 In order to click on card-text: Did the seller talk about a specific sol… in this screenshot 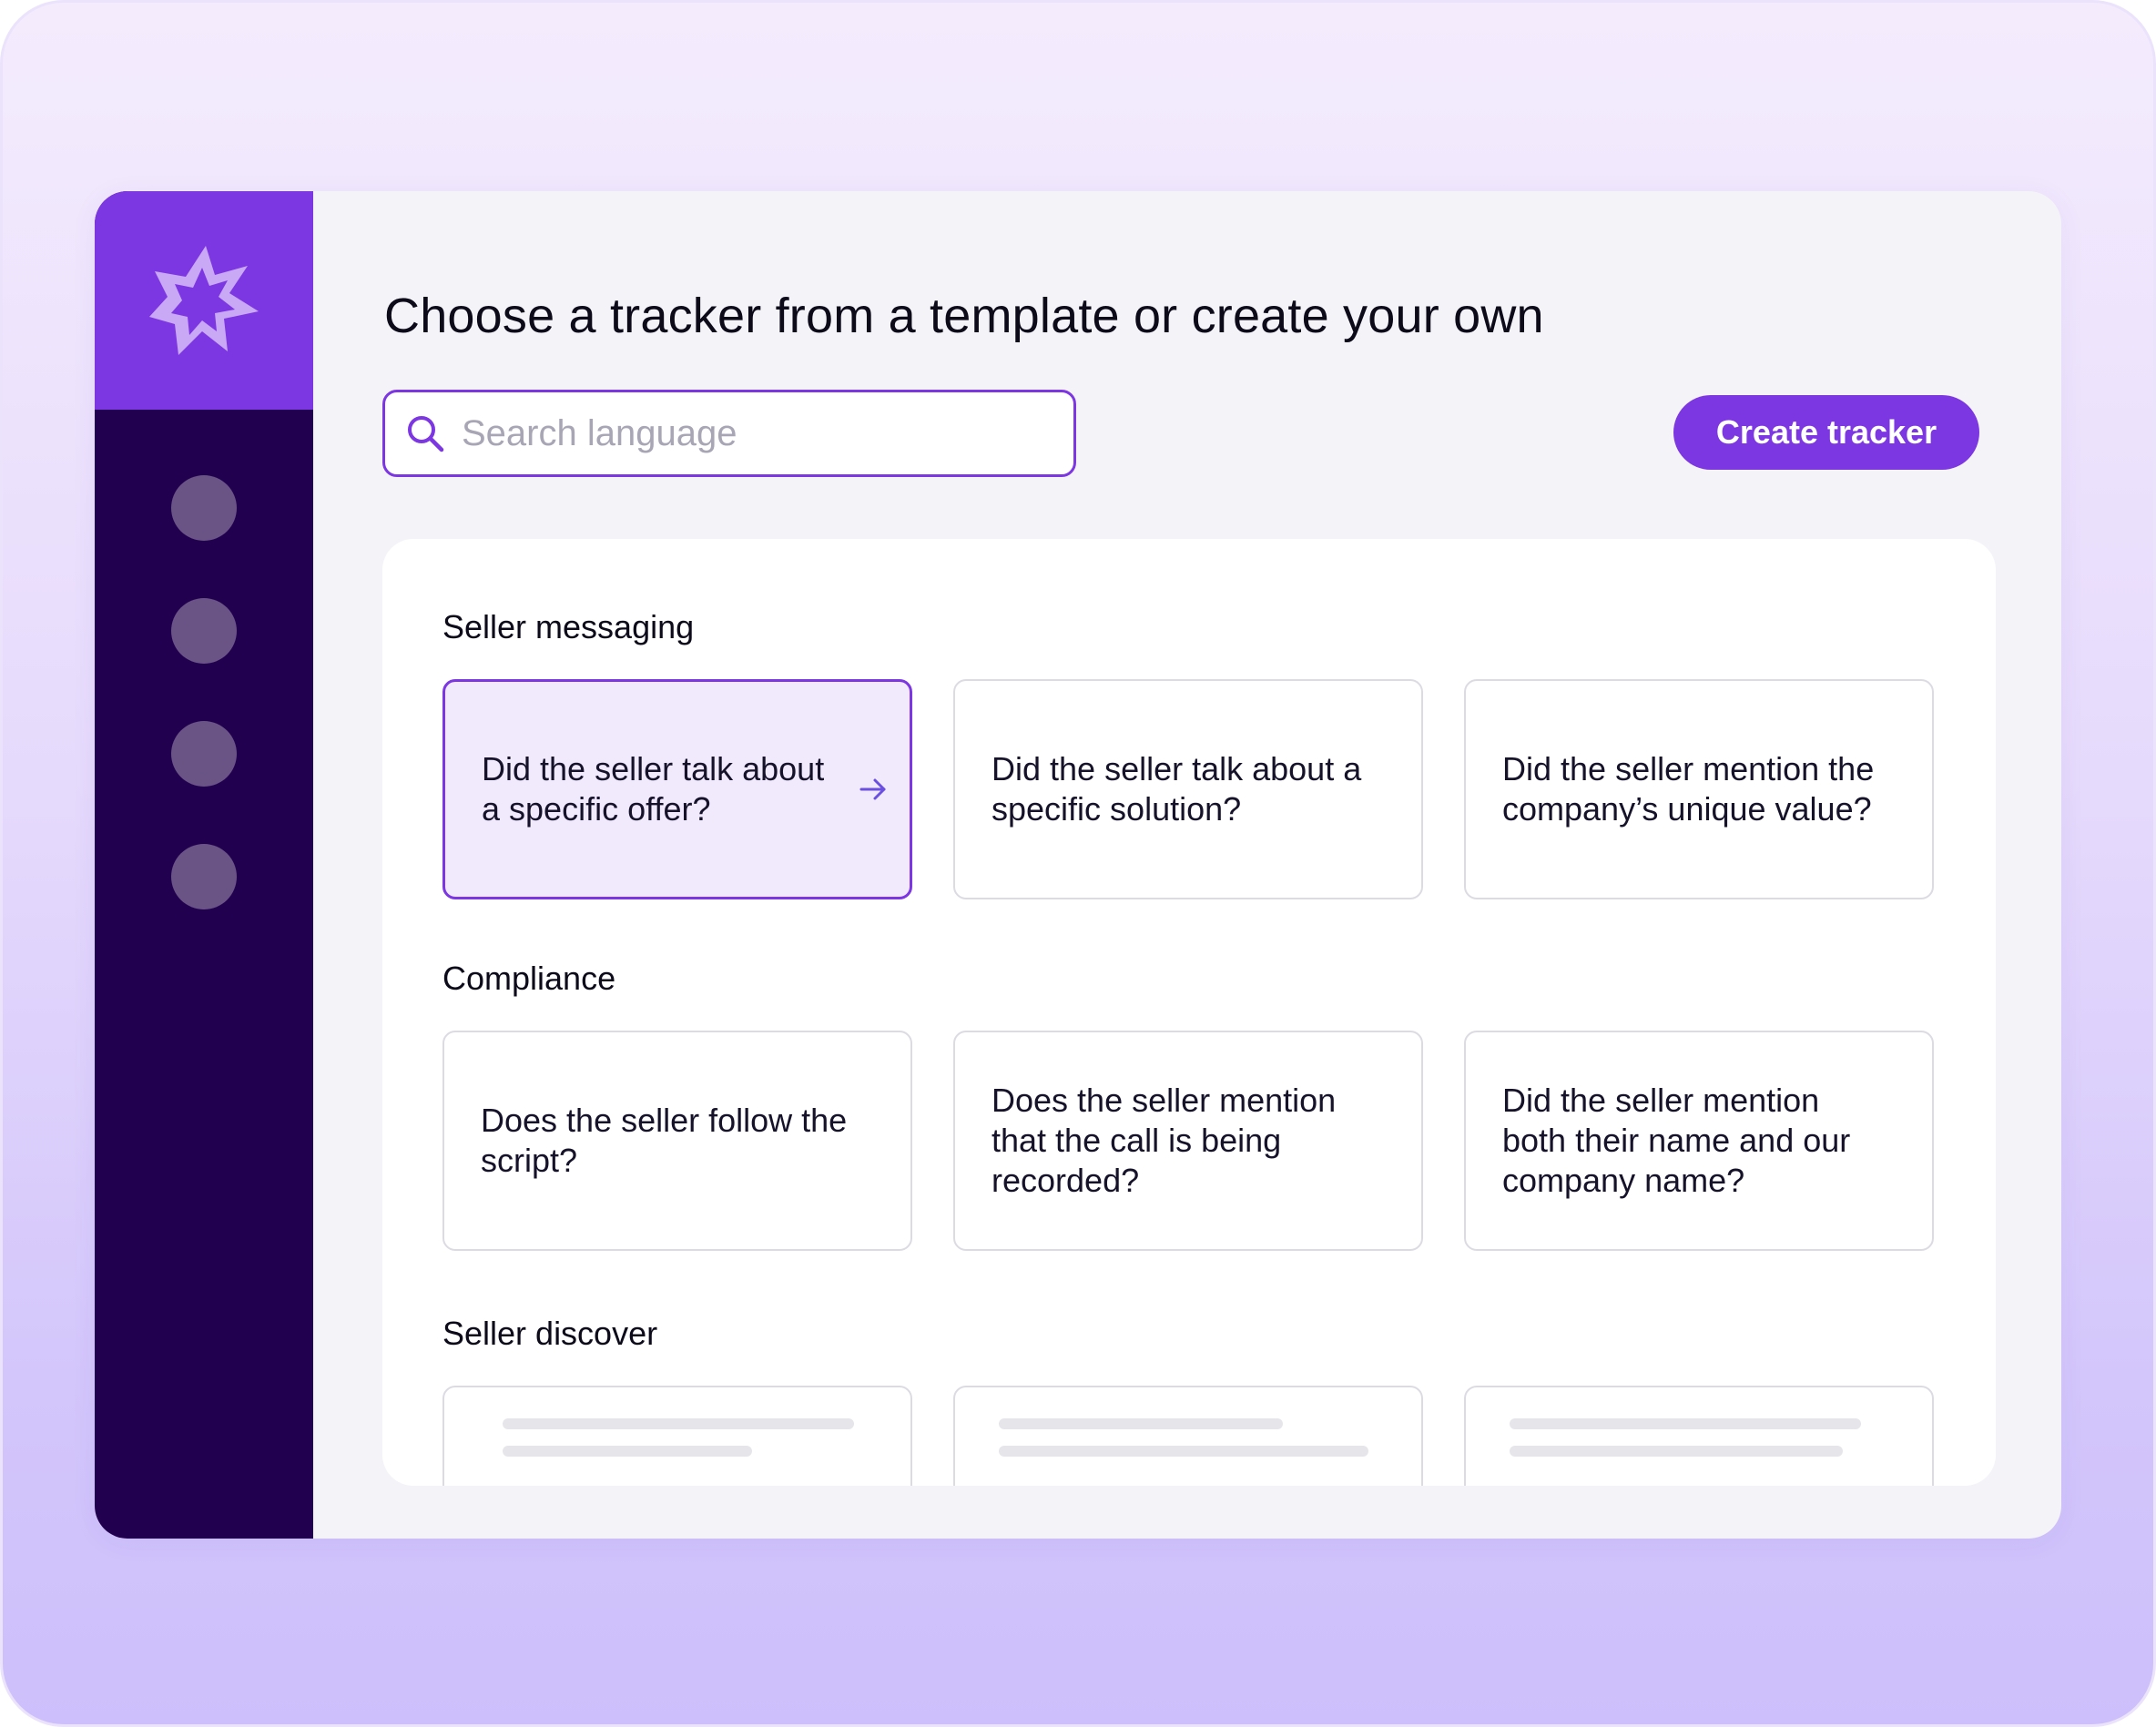, I will do `click(1177, 789)`.